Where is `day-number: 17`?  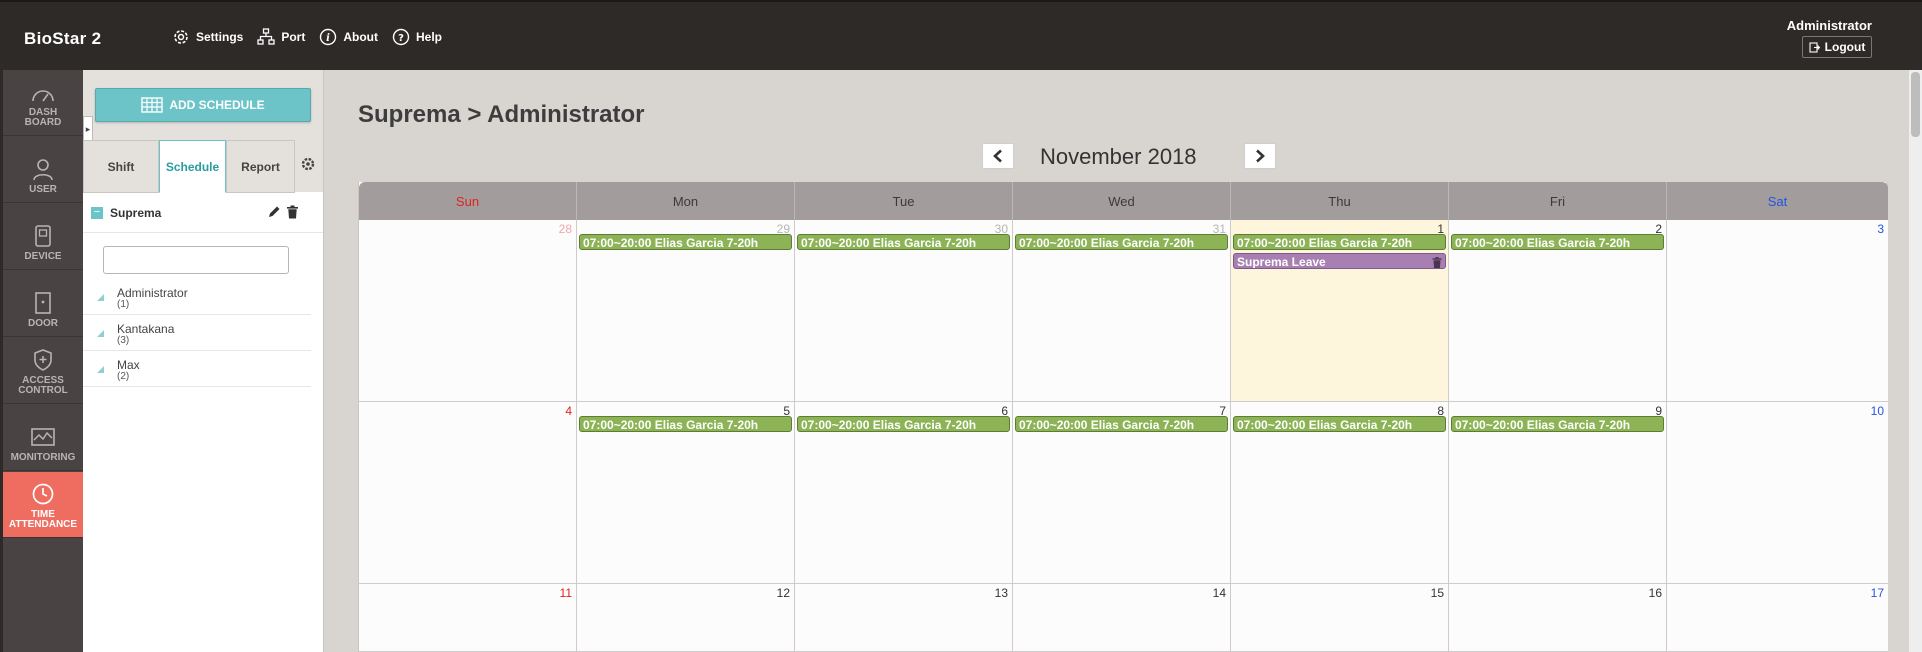 day-number: 17 is located at coordinates (1877, 593).